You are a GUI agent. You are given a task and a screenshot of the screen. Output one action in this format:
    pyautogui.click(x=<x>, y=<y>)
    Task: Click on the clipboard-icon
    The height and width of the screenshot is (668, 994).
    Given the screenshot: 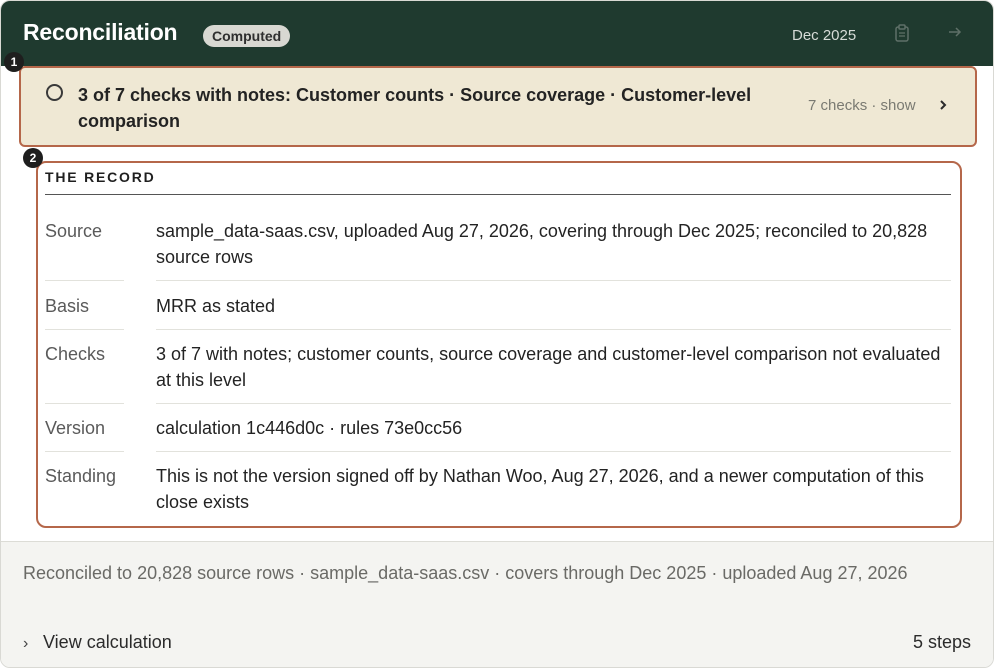 What is the action you would take?
    pyautogui.click(x=902, y=33)
    